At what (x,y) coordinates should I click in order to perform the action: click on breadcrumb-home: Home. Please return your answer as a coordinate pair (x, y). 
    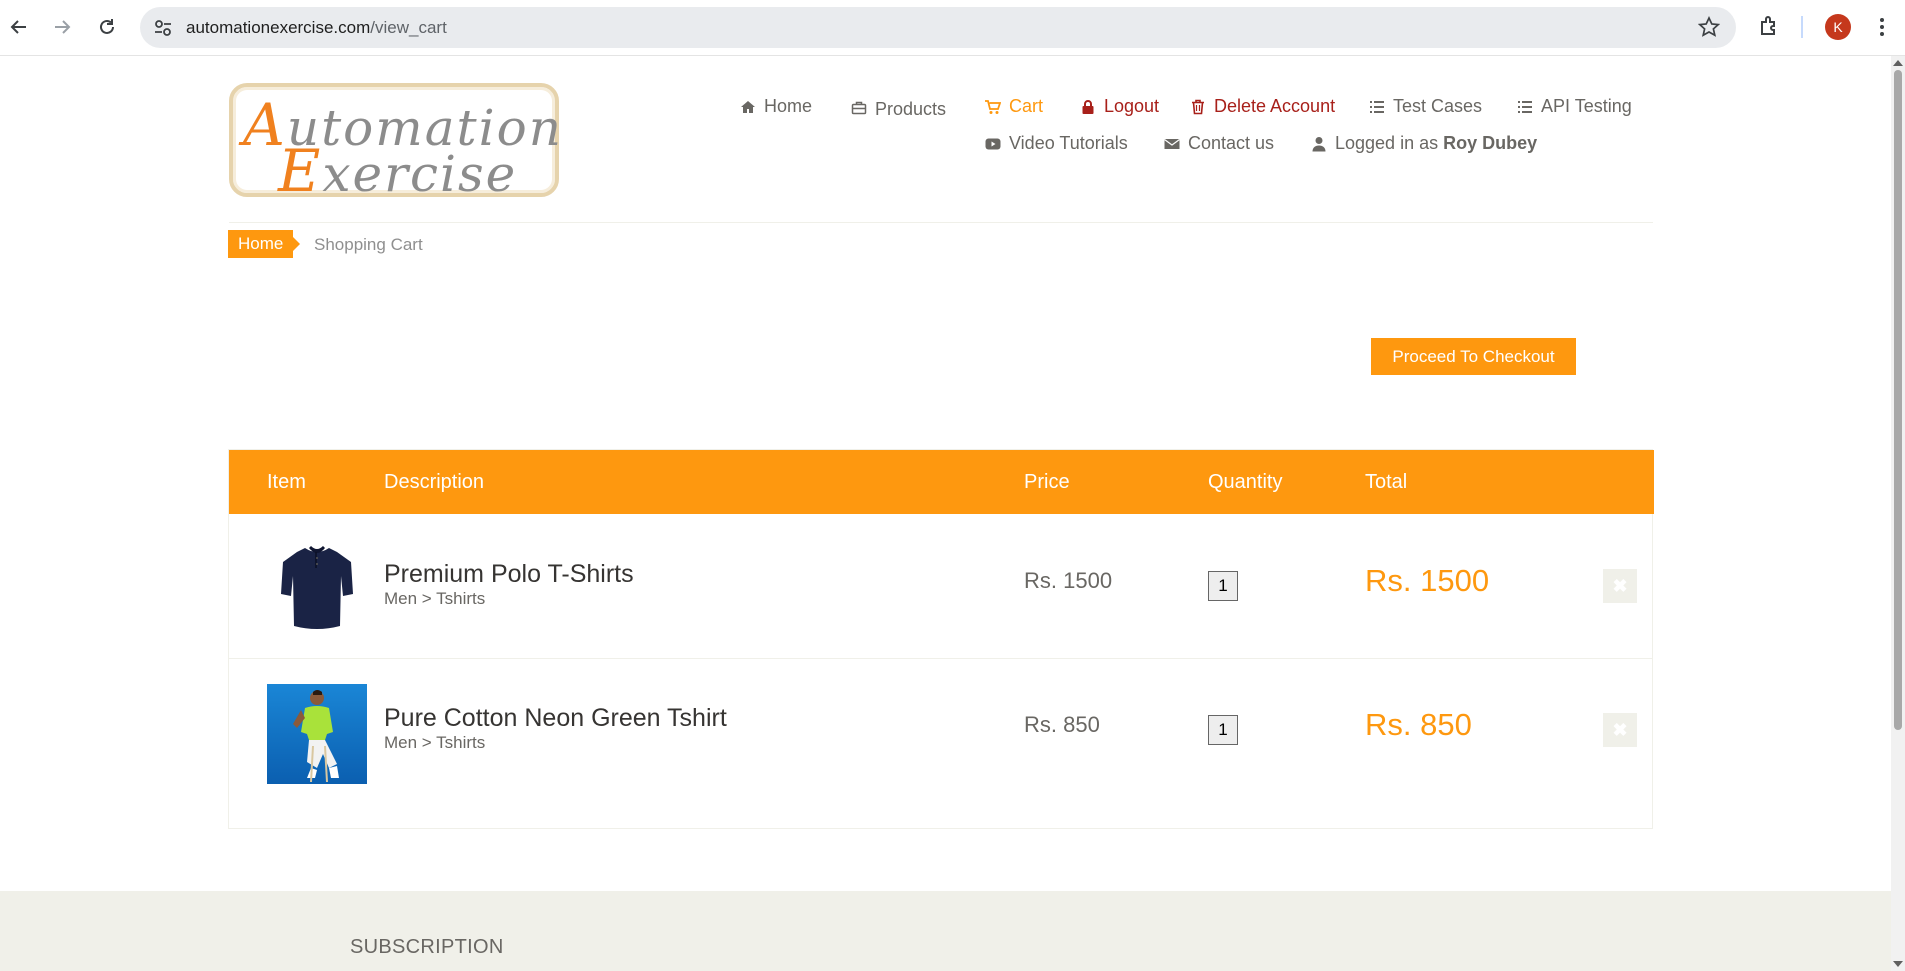
    Looking at the image, I should click on (264, 244).